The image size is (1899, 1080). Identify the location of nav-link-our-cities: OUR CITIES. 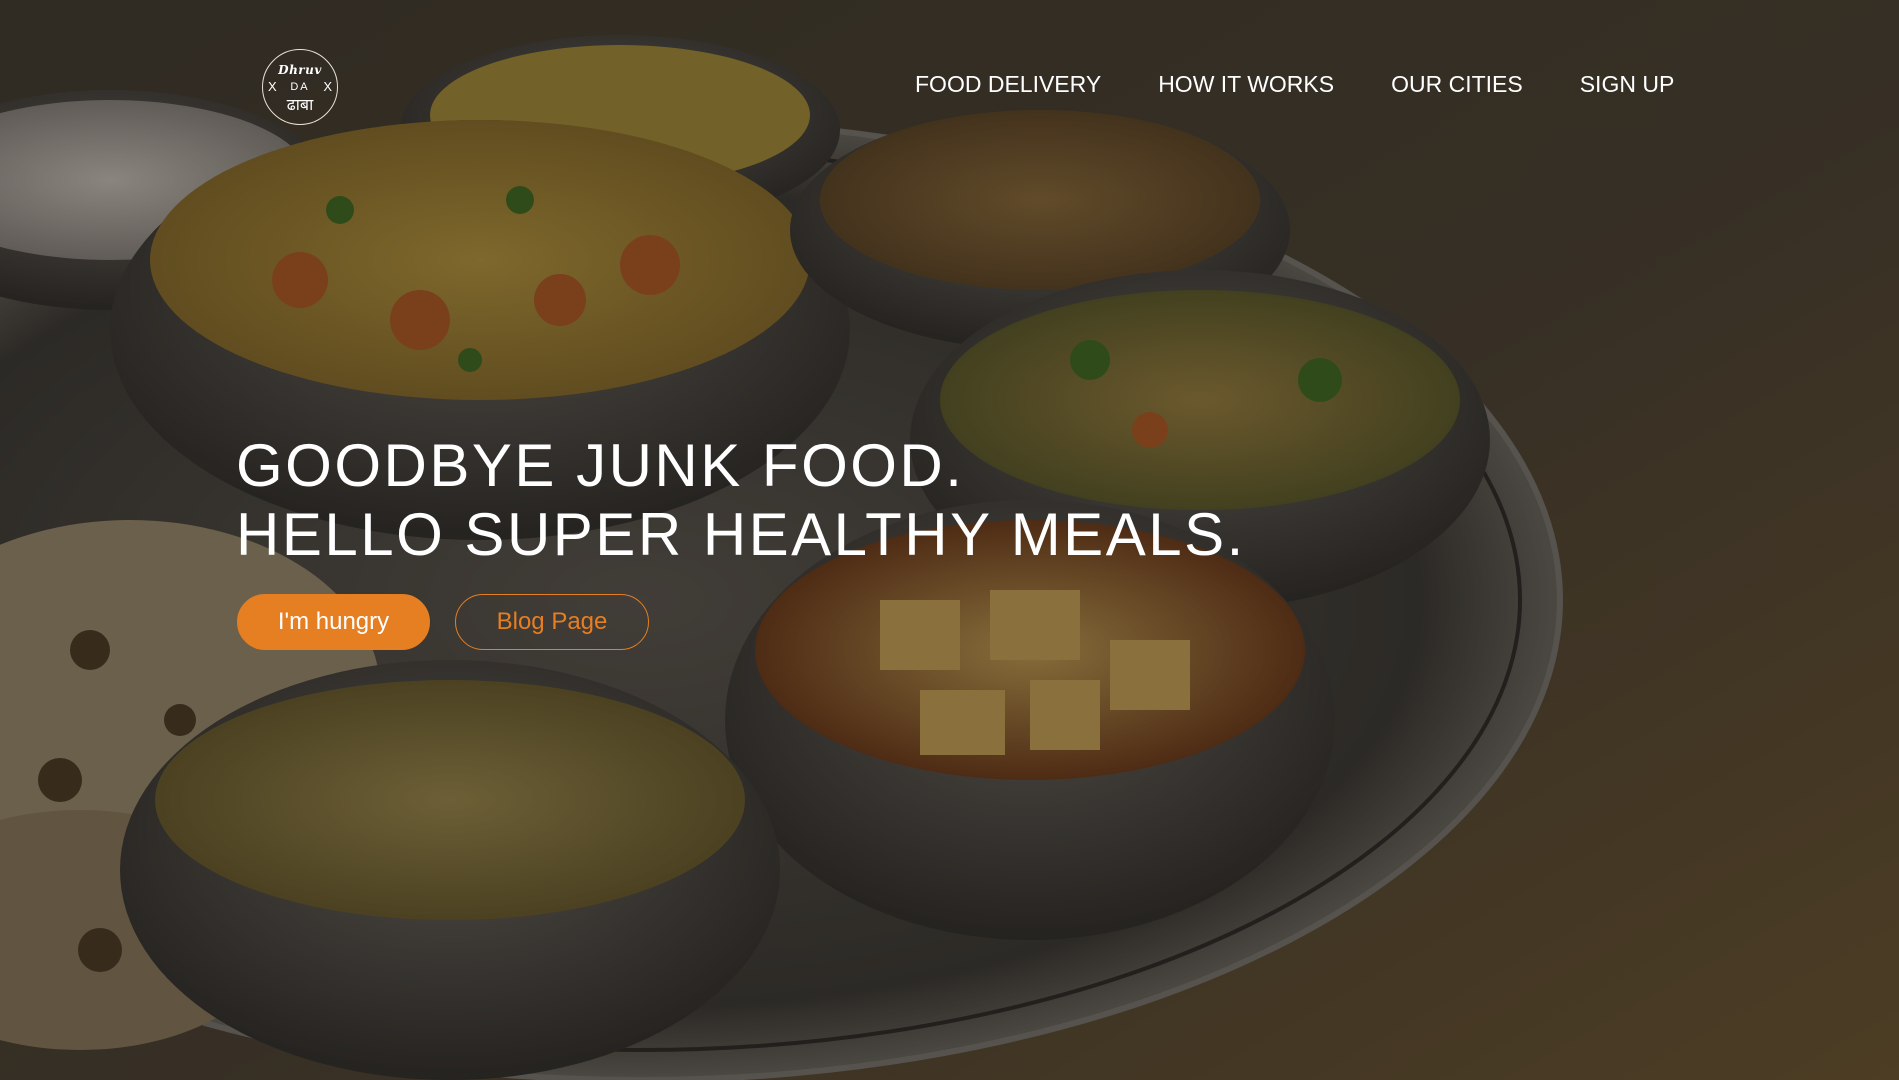
(1457, 84).